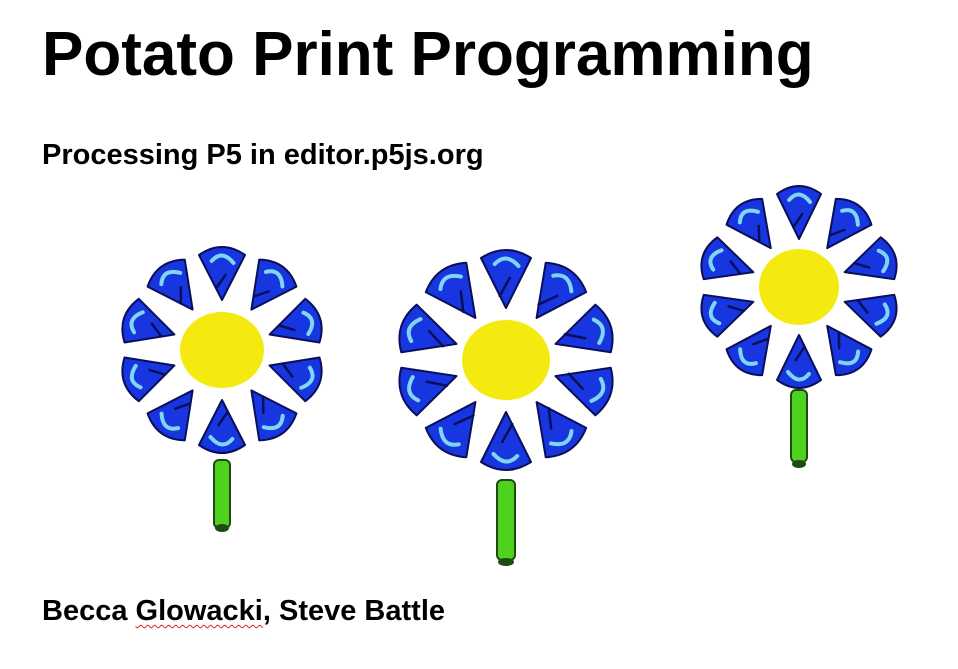  Describe the element at coordinates (222, 495) in the screenshot. I see `flower-1-stem` at that location.